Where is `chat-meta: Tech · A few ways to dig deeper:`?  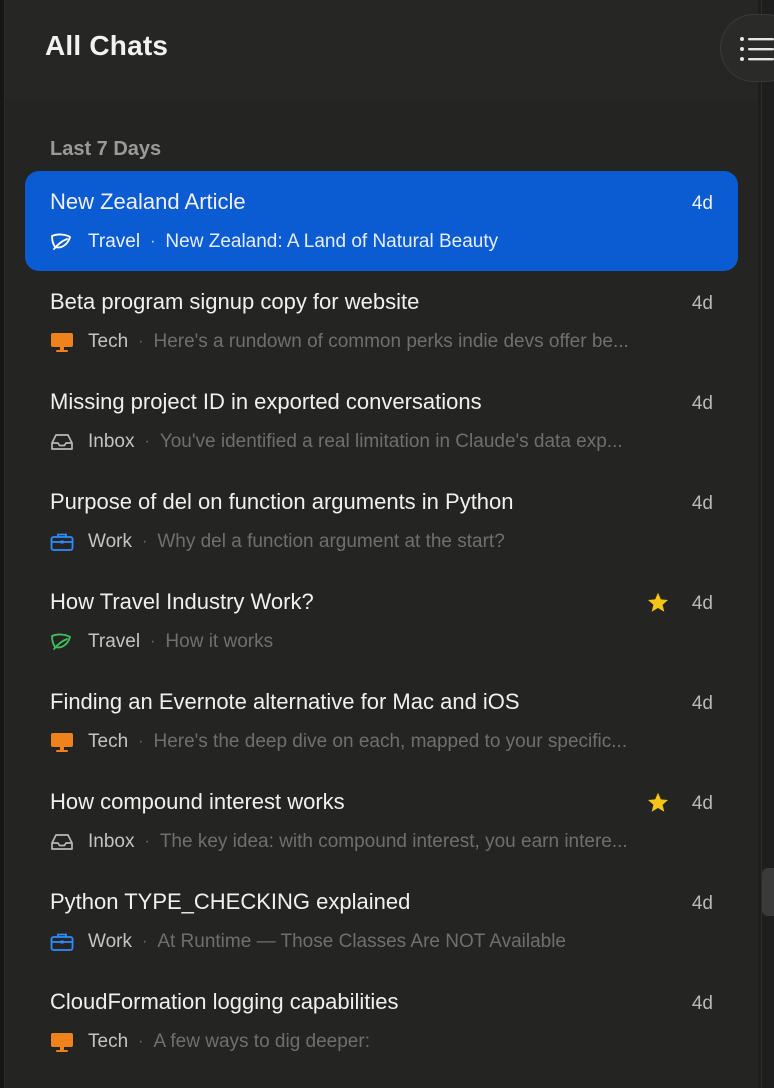 chat-meta: Tech · A few ways to dig deeper: is located at coordinates (380, 1042).